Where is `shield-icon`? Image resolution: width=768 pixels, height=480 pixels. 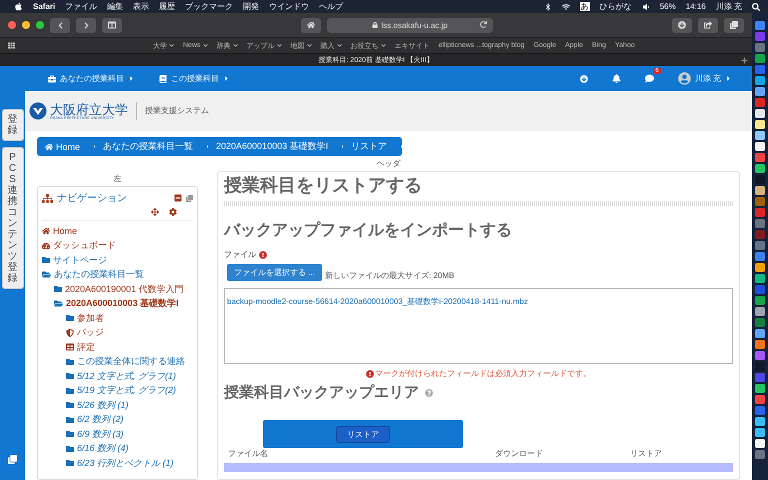 shield-icon is located at coordinates (70, 332).